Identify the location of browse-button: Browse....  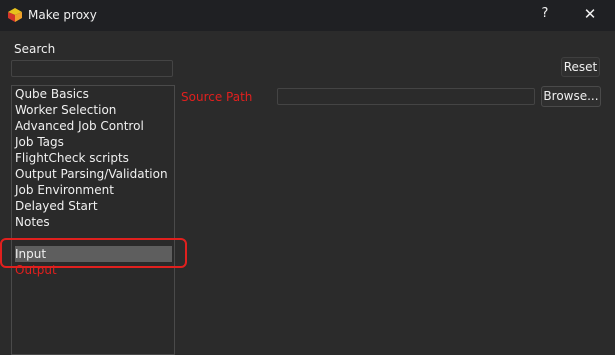
(571, 96).